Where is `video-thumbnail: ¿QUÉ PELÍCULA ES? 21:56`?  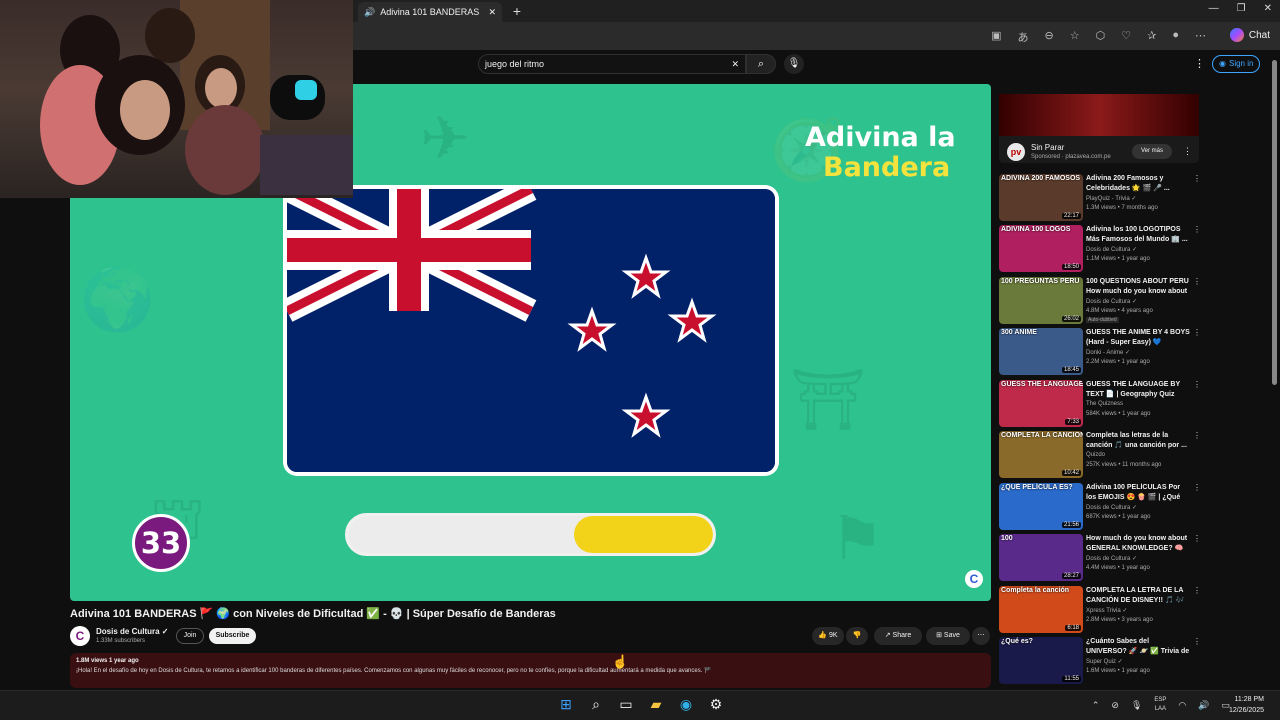
video-thumbnail: ¿QUÉ PELÍCULA ES? 21:56 is located at coordinates (1041, 506).